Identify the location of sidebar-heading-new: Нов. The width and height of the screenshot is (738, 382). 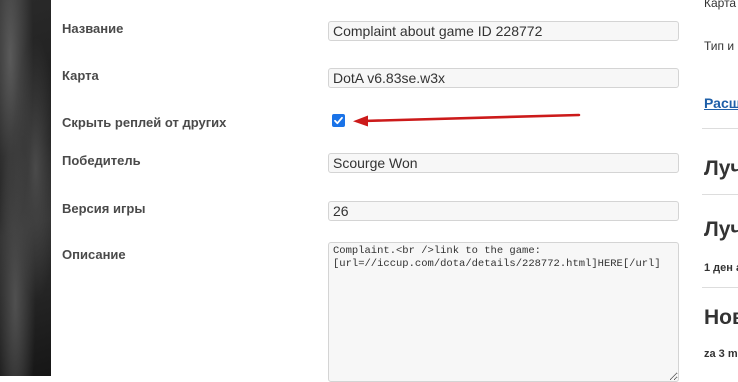
(721, 317).